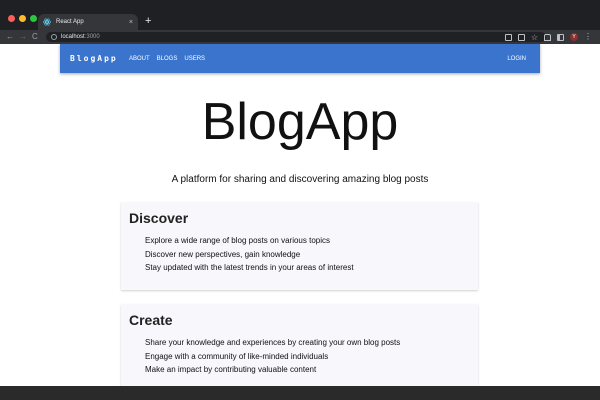  What do you see at coordinates (300, 58) in the screenshot?
I see `app-navbar: BlogApp ABOUT BLOGS USERS LOGIN` at bounding box center [300, 58].